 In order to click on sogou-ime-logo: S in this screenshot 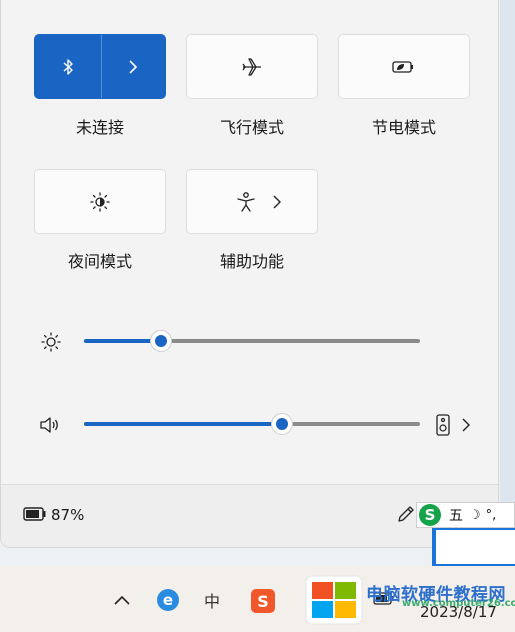, I will do `click(430, 515)`.